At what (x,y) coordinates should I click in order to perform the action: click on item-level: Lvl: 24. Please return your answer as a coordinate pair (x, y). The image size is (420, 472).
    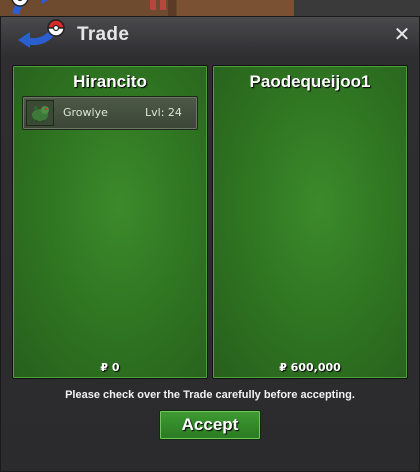
    Looking at the image, I should click on (163, 112).